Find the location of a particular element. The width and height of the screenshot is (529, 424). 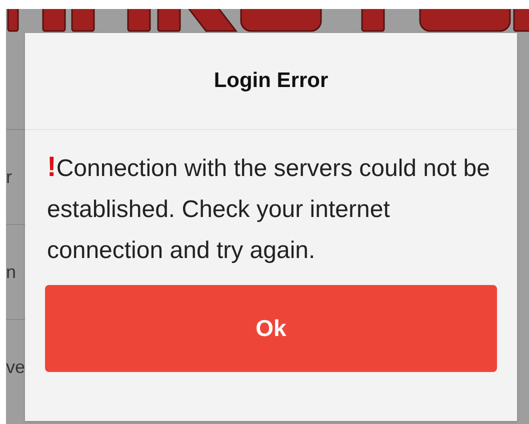

field-label: ve is located at coordinates (16, 367).